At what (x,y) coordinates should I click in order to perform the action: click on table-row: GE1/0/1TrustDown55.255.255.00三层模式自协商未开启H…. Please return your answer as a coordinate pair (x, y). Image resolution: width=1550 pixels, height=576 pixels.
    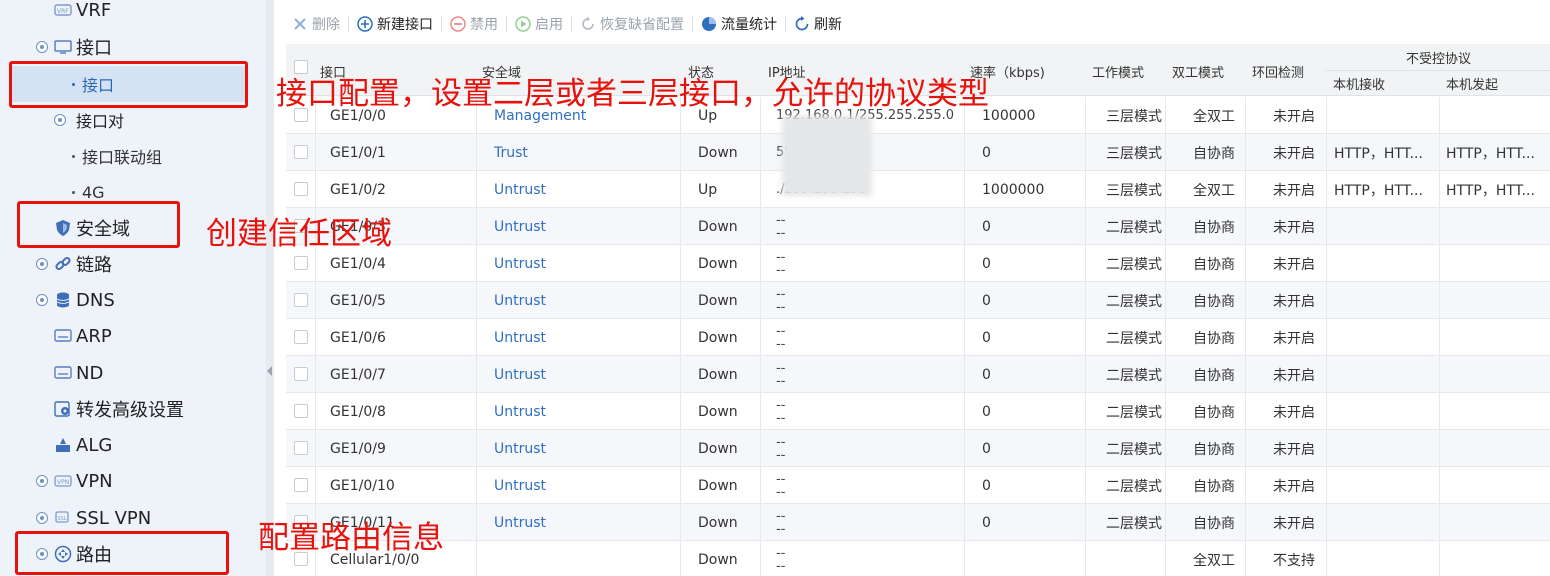
    Looking at the image, I should click on (918, 152).